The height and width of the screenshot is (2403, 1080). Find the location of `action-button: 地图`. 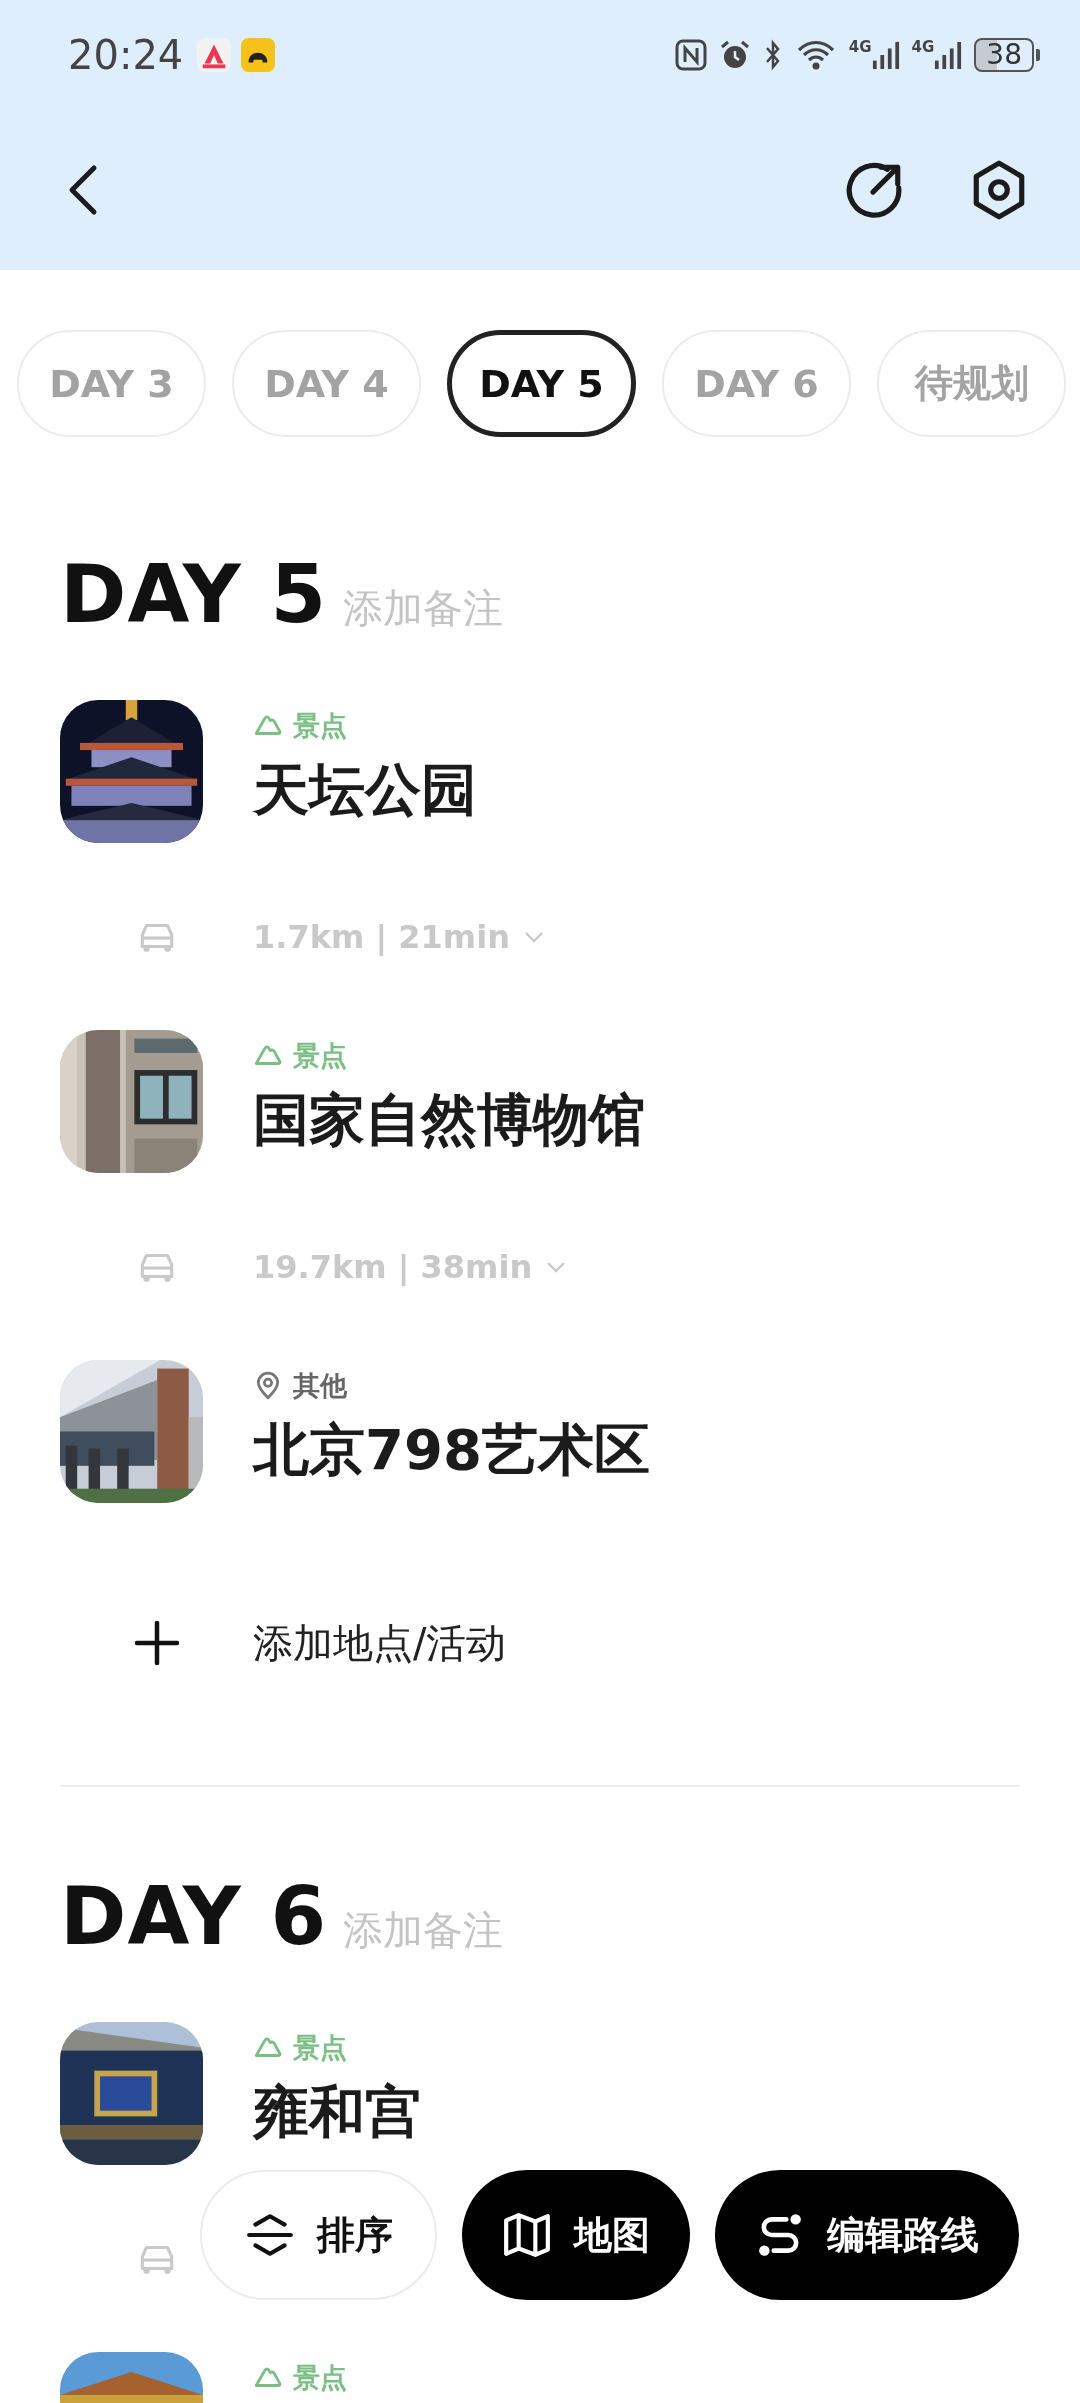

action-button: 地图 is located at coordinates (576, 2235).